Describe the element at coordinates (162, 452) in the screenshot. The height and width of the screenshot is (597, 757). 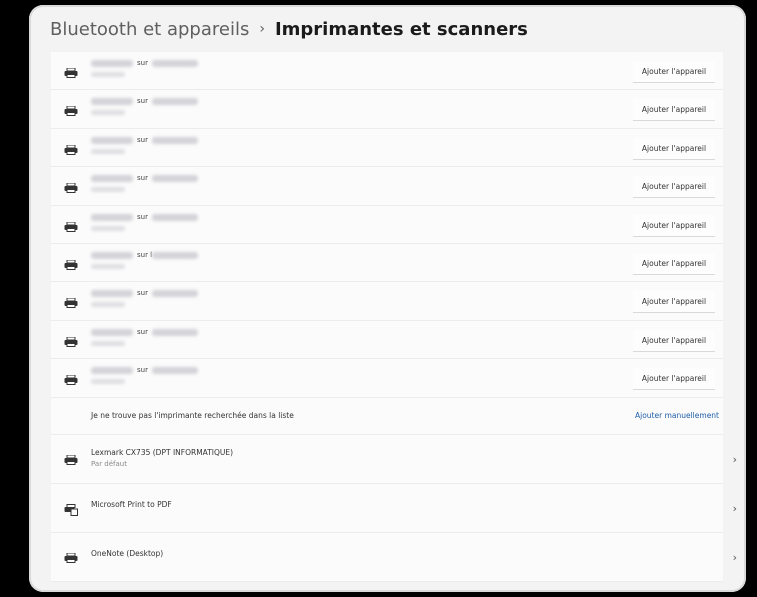
I see `installed-printer-name: Lexmark CX735 (DPT INFORMATIQUE)` at that location.